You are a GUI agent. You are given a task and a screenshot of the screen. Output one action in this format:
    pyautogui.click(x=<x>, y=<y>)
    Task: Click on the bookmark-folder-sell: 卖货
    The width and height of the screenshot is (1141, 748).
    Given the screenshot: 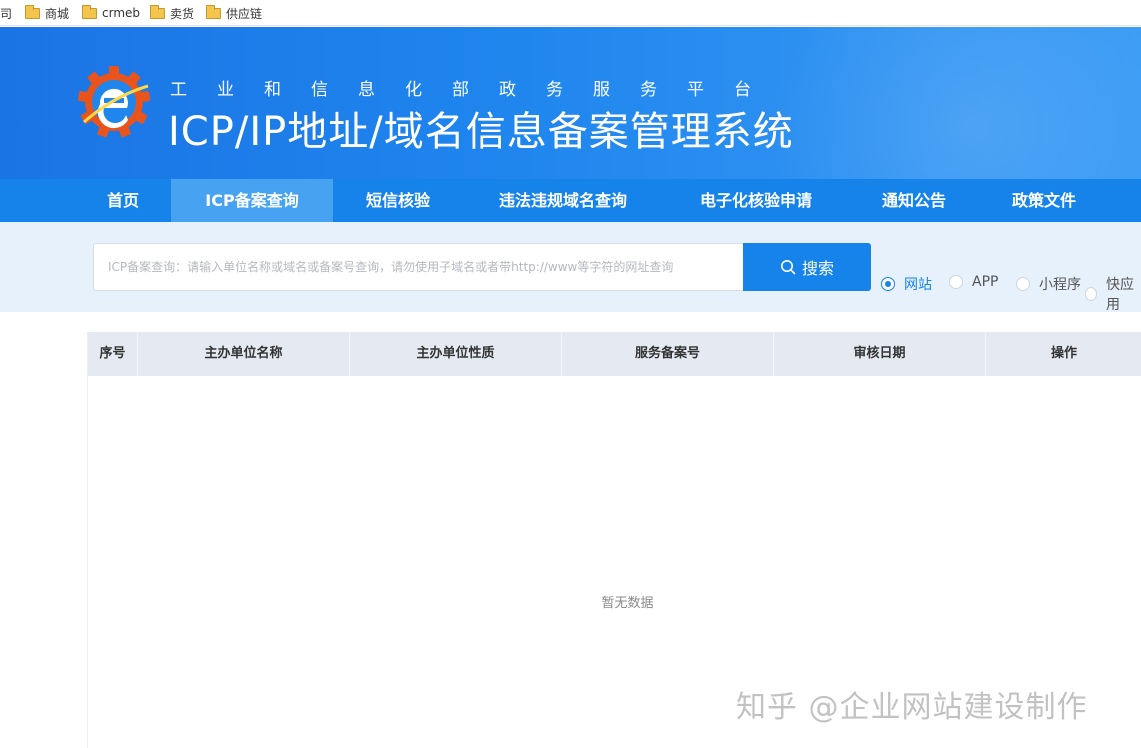 What is the action you would take?
    pyautogui.click(x=172, y=13)
    